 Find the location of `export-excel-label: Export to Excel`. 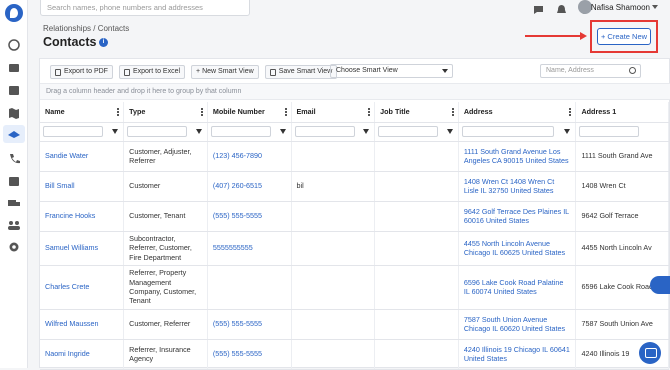

export-excel-label: Export to Excel is located at coordinates (156, 71).